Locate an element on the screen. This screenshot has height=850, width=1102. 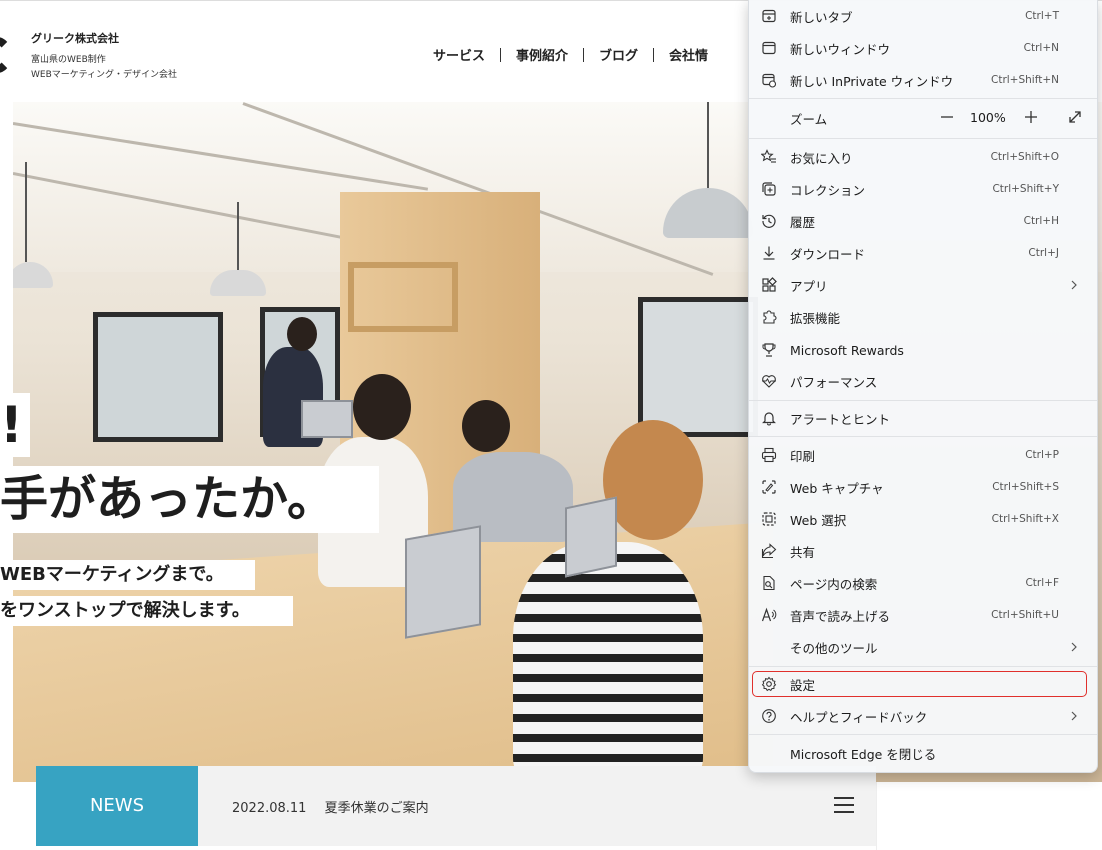
hero-subline-2: をワンストップで解決します。 is located at coordinates (146, 611).